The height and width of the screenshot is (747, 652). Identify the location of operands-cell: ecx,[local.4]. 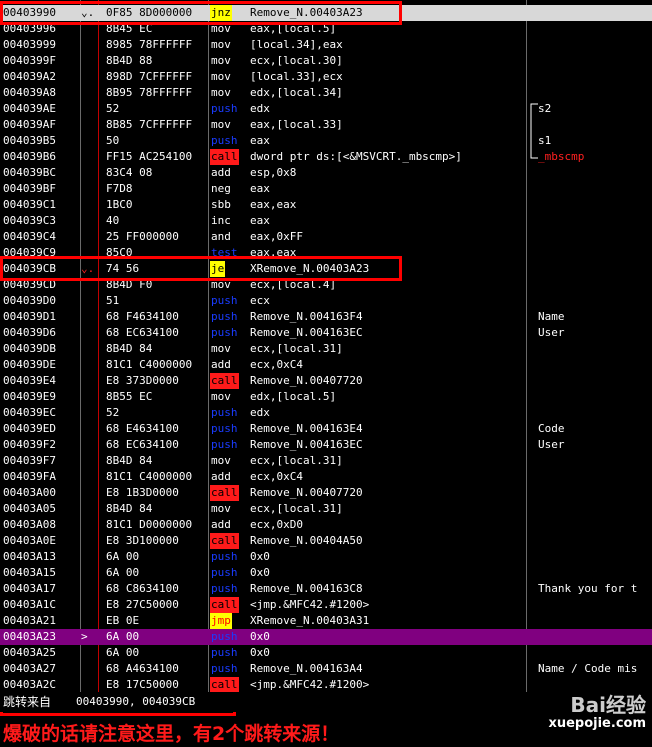
(293, 284).